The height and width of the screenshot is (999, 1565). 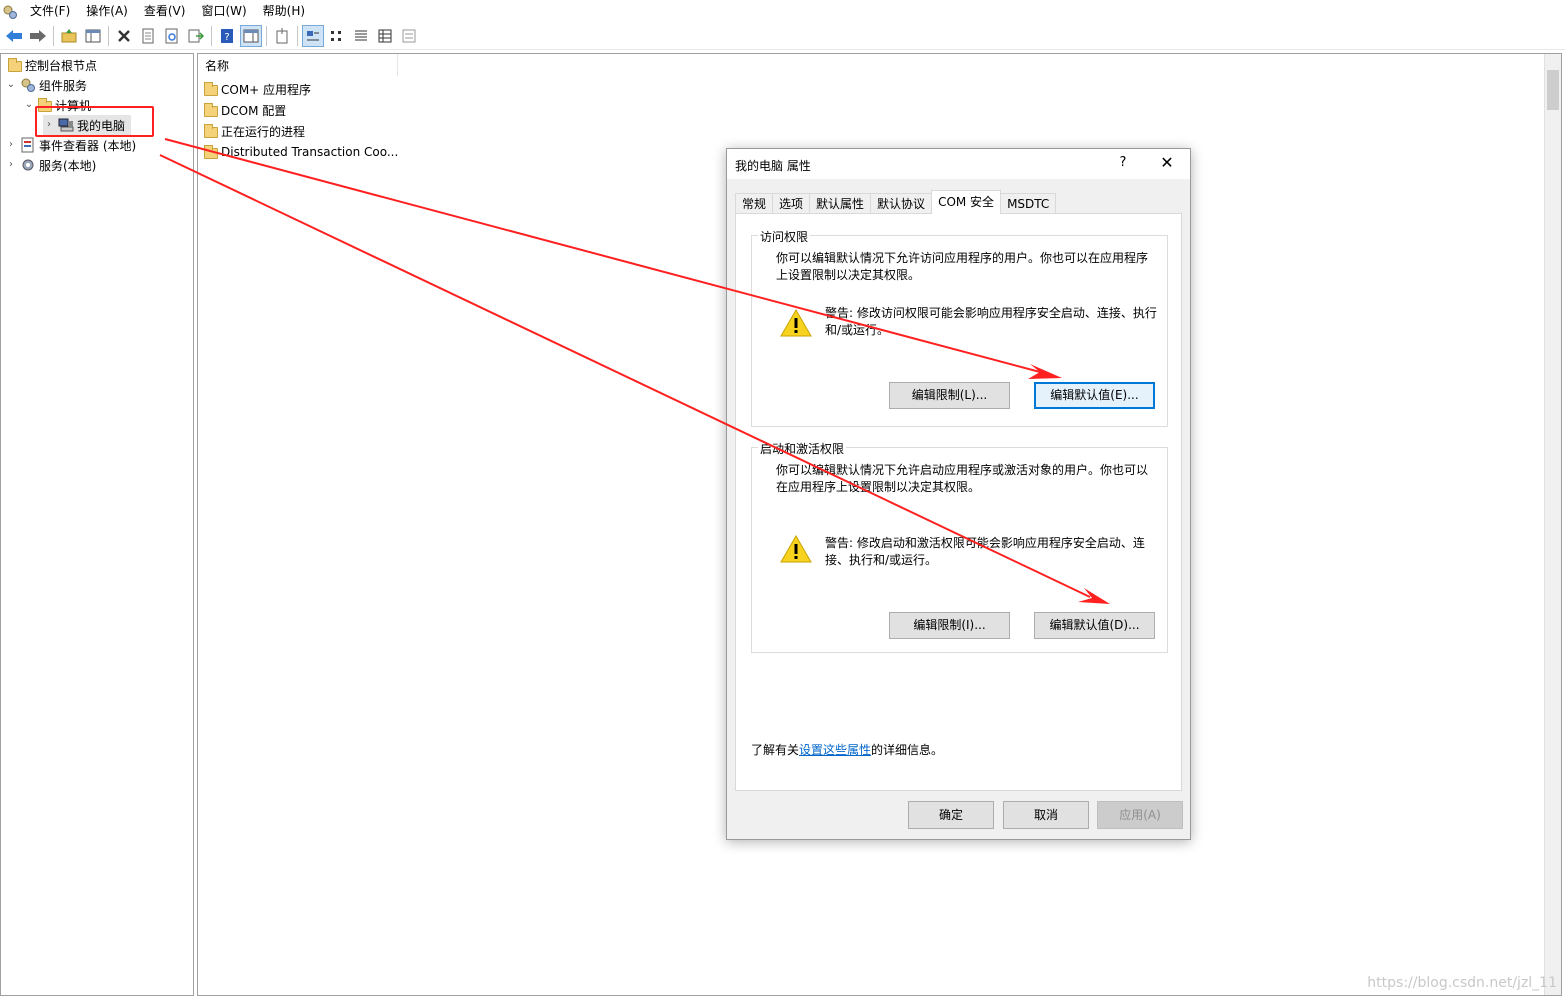 What do you see at coordinates (282, 36) in the screenshot?
I see `new-window-icon` at bounding box center [282, 36].